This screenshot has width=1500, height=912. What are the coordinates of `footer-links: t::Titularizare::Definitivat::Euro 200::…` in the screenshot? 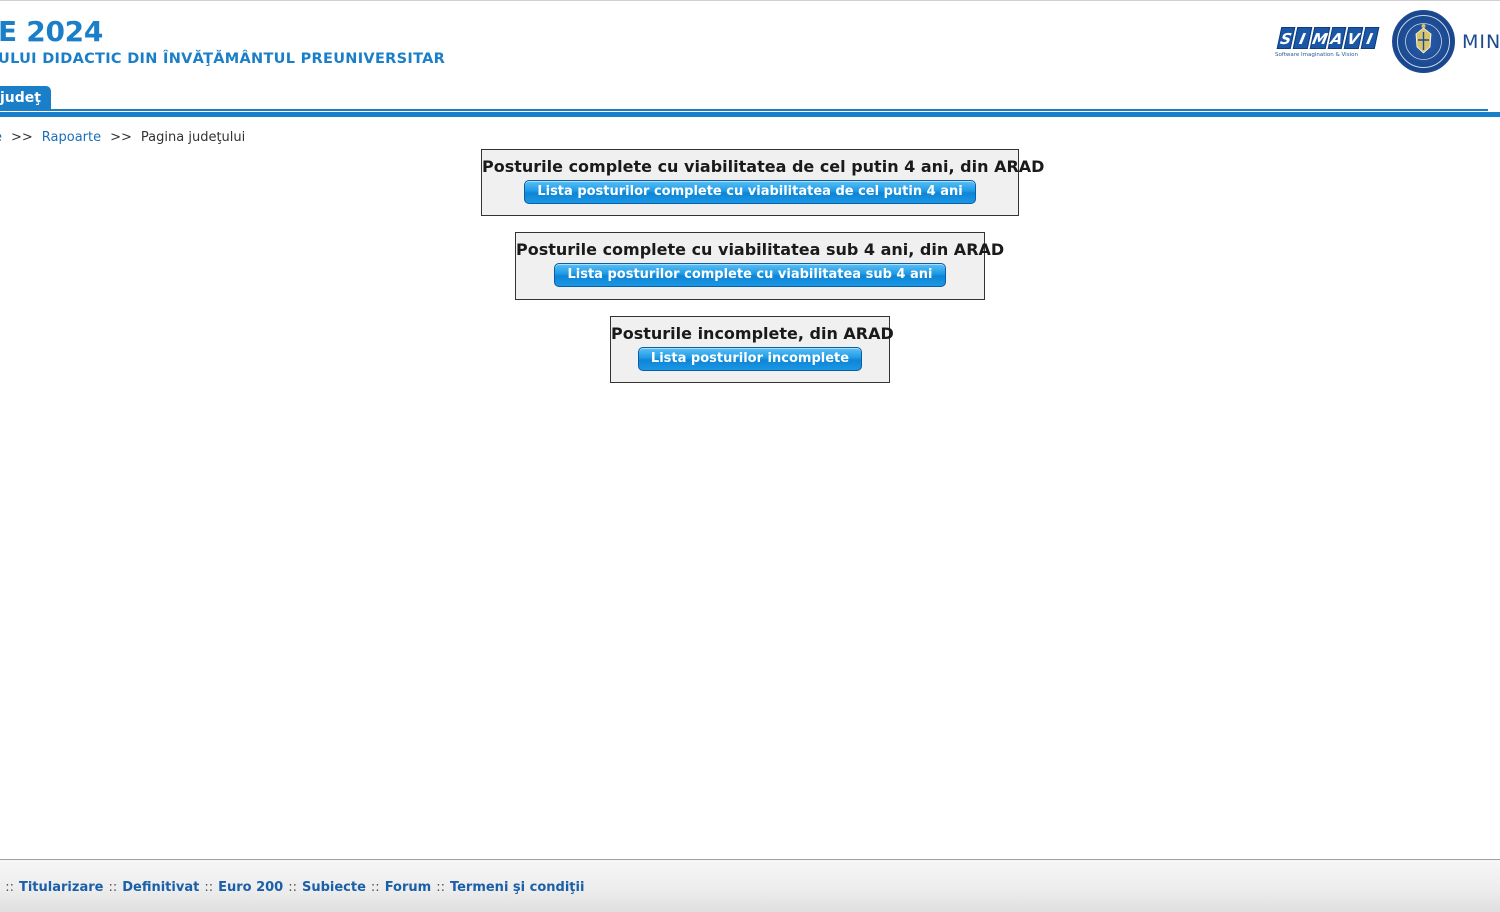 It's located at (292, 887).